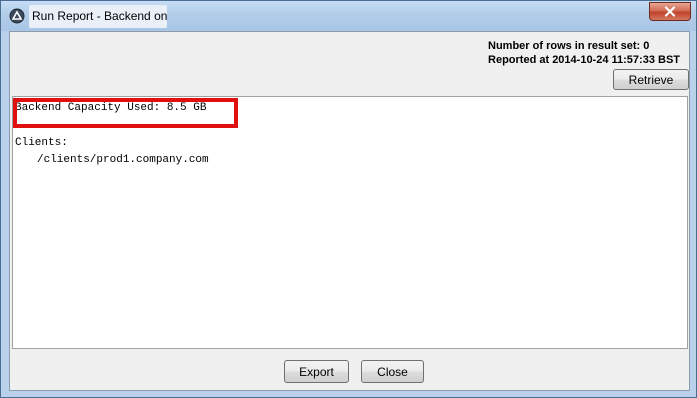 The width and height of the screenshot is (697, 398). Describe the element at coordinates (651, 79) in the screenshot. I see `retrieve-button: Retrieve` at that location.